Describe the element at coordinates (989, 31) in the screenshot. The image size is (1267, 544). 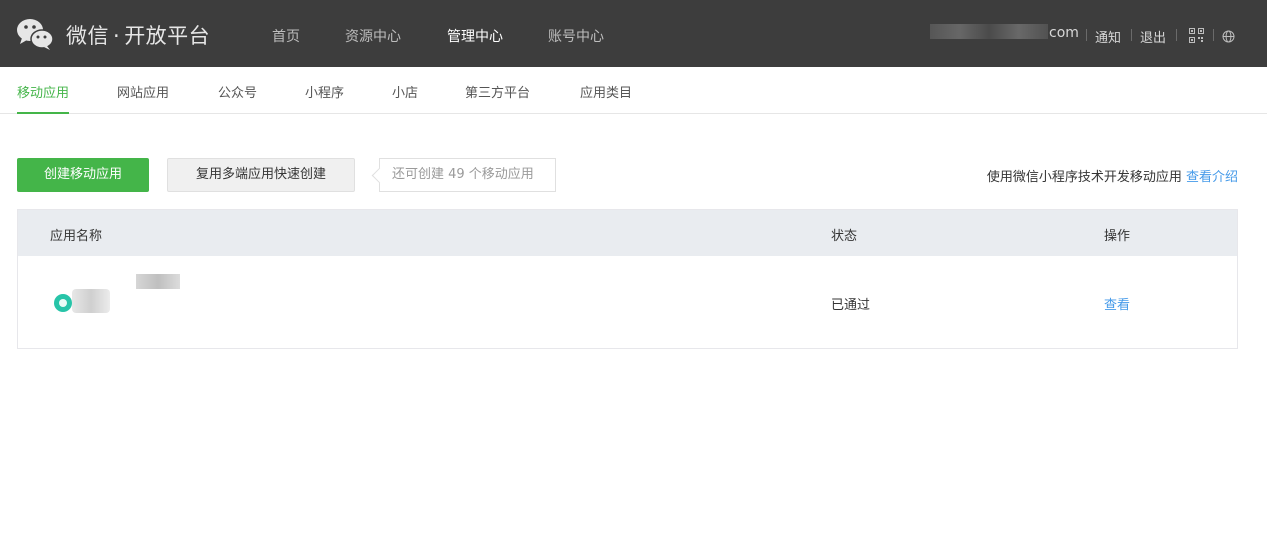
I see `user-account-redacted` at that location.